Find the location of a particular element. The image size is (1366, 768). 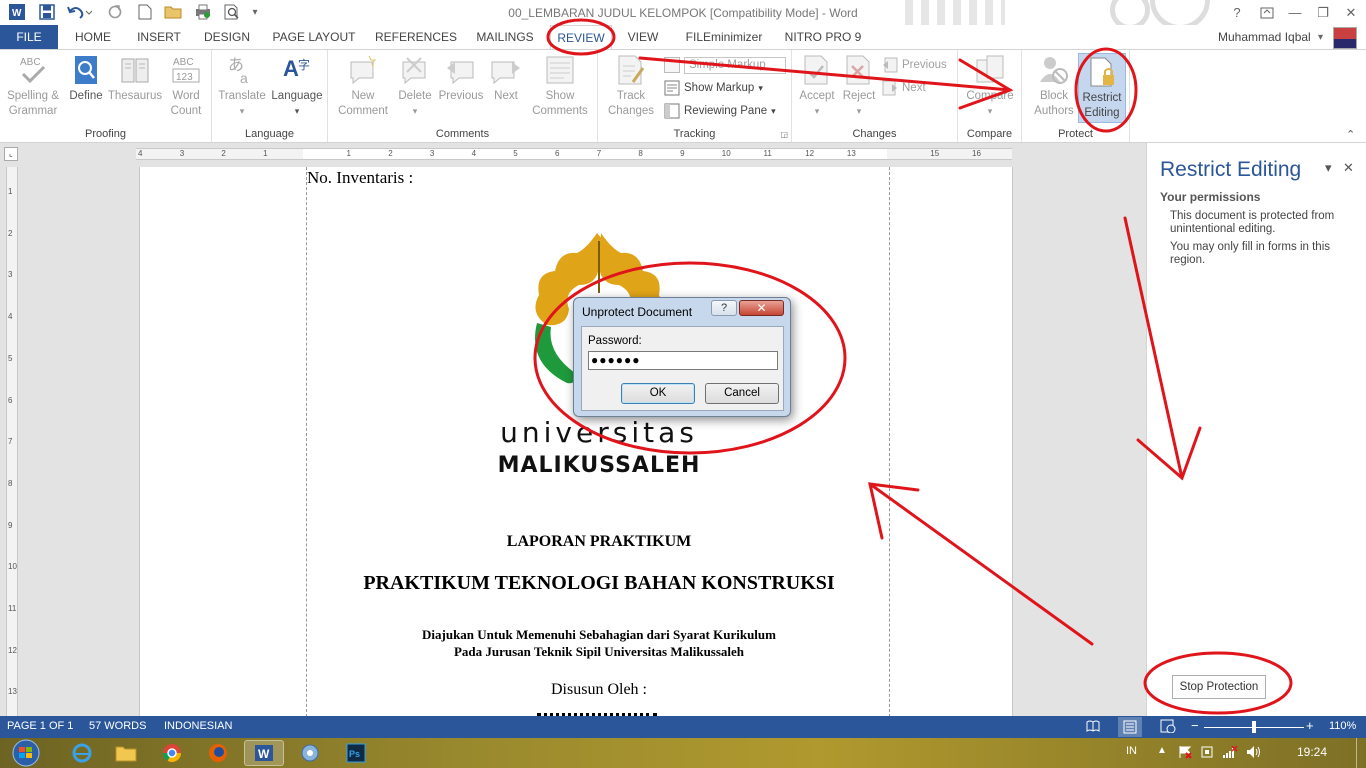

word-taskbar-icon: W is located at coordinates (264, 753).